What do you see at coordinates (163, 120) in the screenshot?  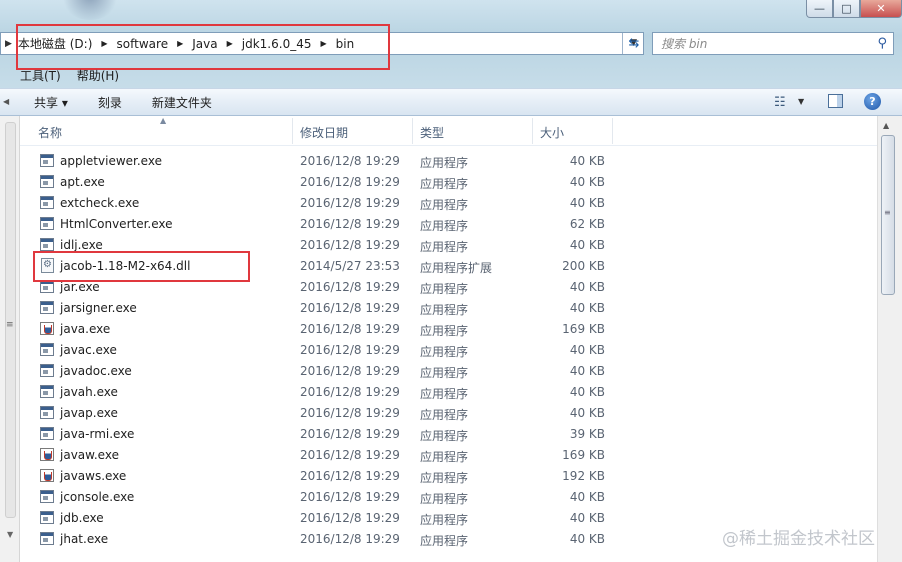 I see `sort-ascending-icon: ▲` at bounding box center [163, 120].